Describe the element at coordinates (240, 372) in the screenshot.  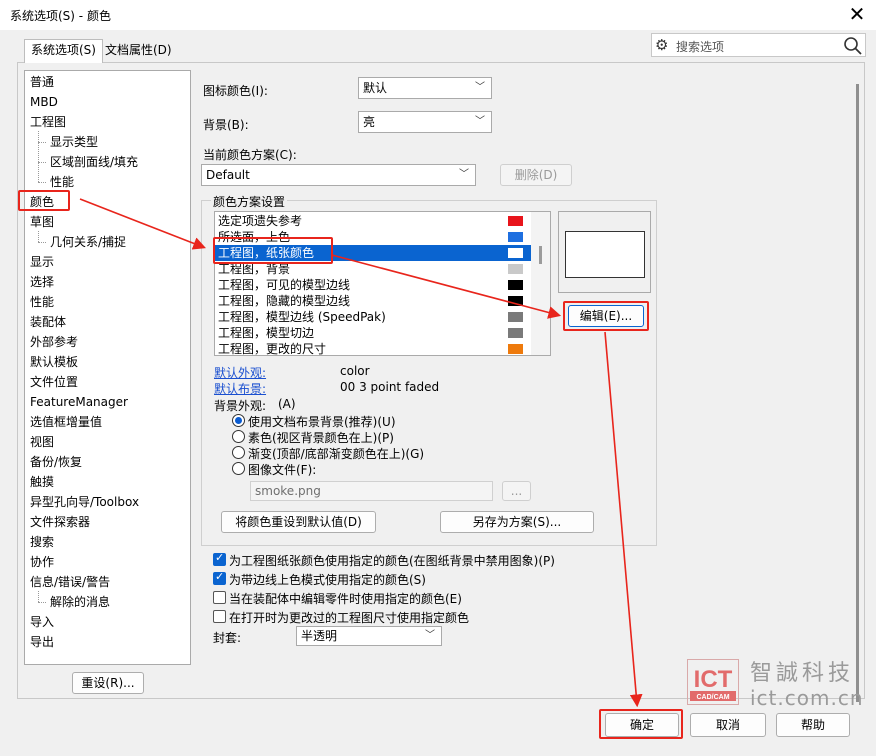
I see `default-appearance-link: 默认外观:` at that location.